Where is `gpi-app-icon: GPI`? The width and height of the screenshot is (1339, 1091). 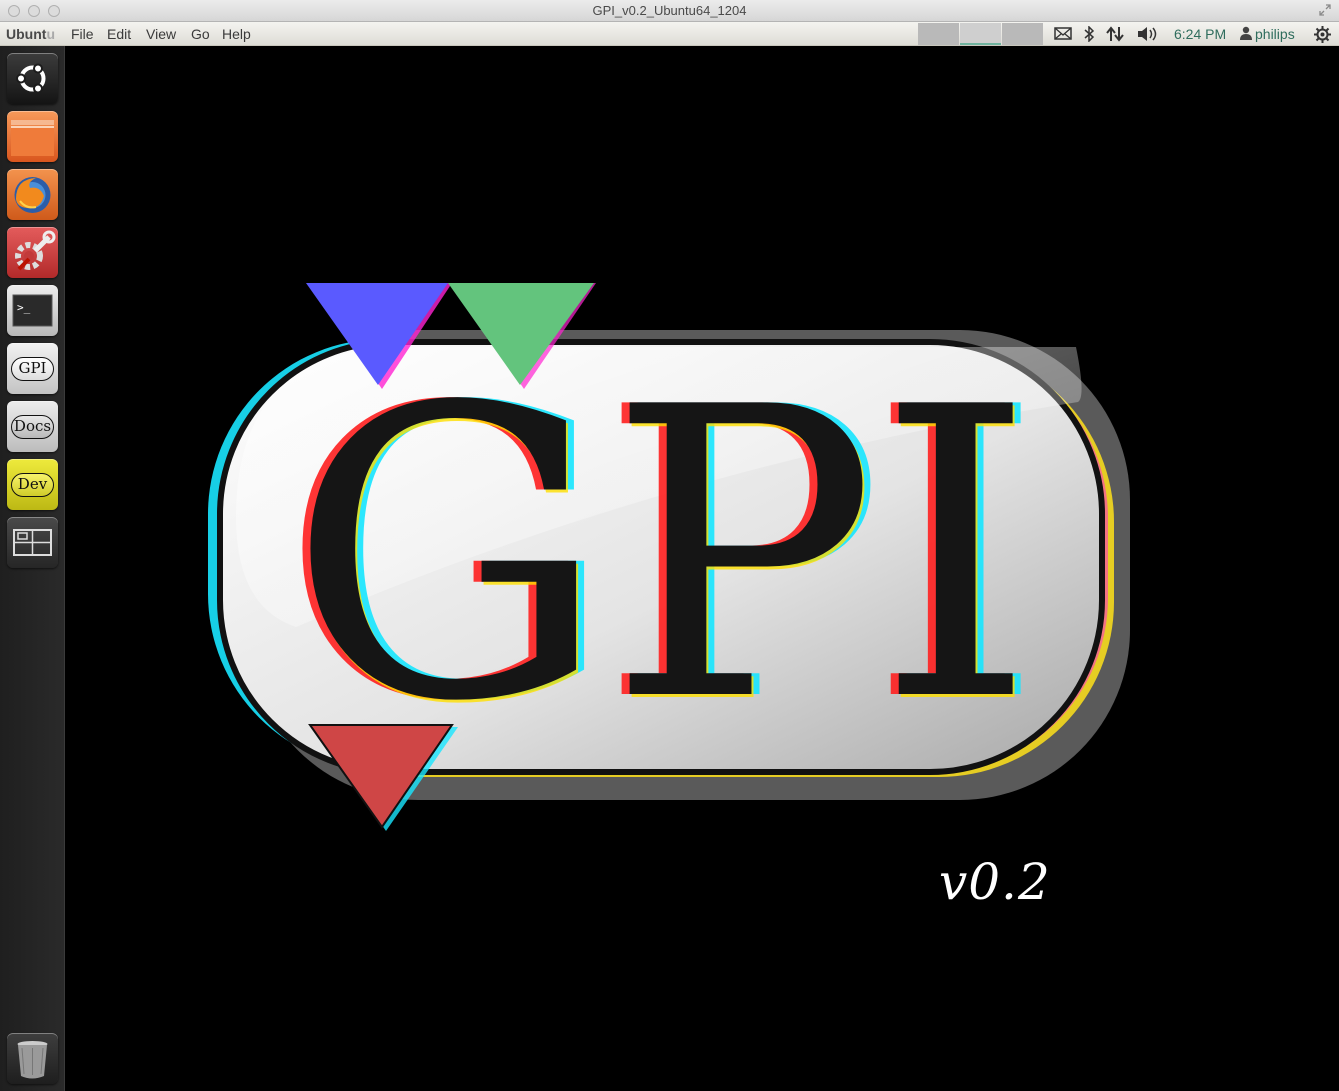
gpi-app-icon: GPI is located at coordinates (32, 369).